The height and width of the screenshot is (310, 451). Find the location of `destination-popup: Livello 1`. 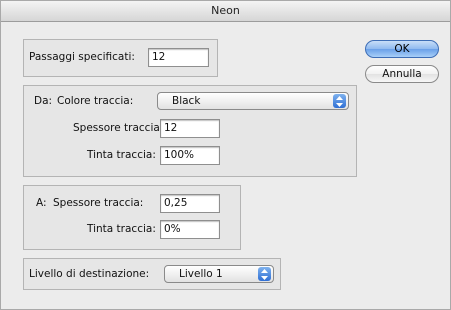

destination-popup: Livello 1 is located at coordinates (219, 274).